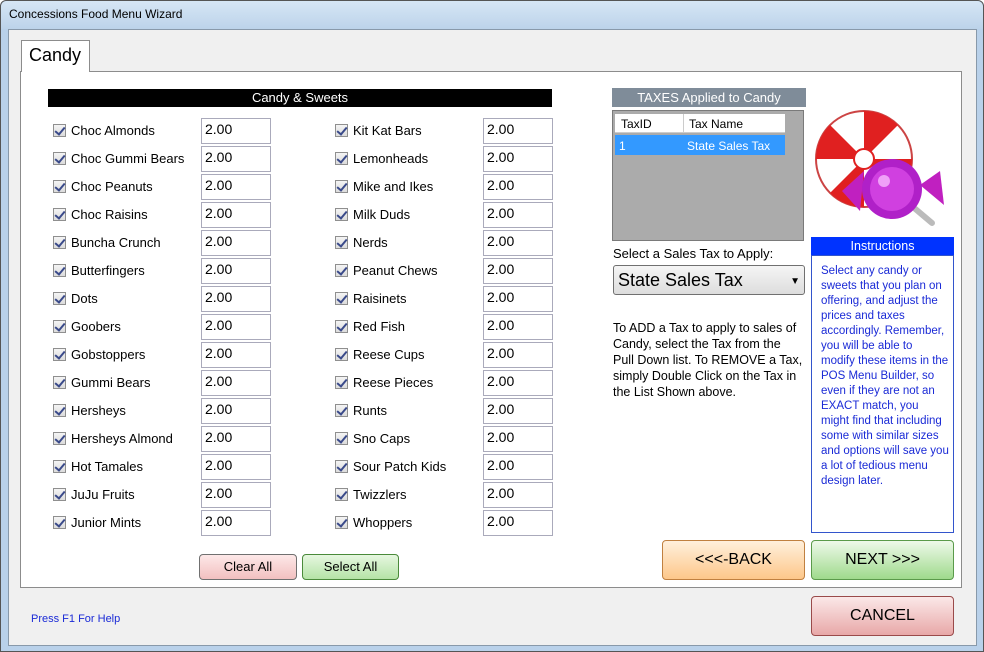  I want to click on candy-name: Buncha Crunch, so click(116, 242).